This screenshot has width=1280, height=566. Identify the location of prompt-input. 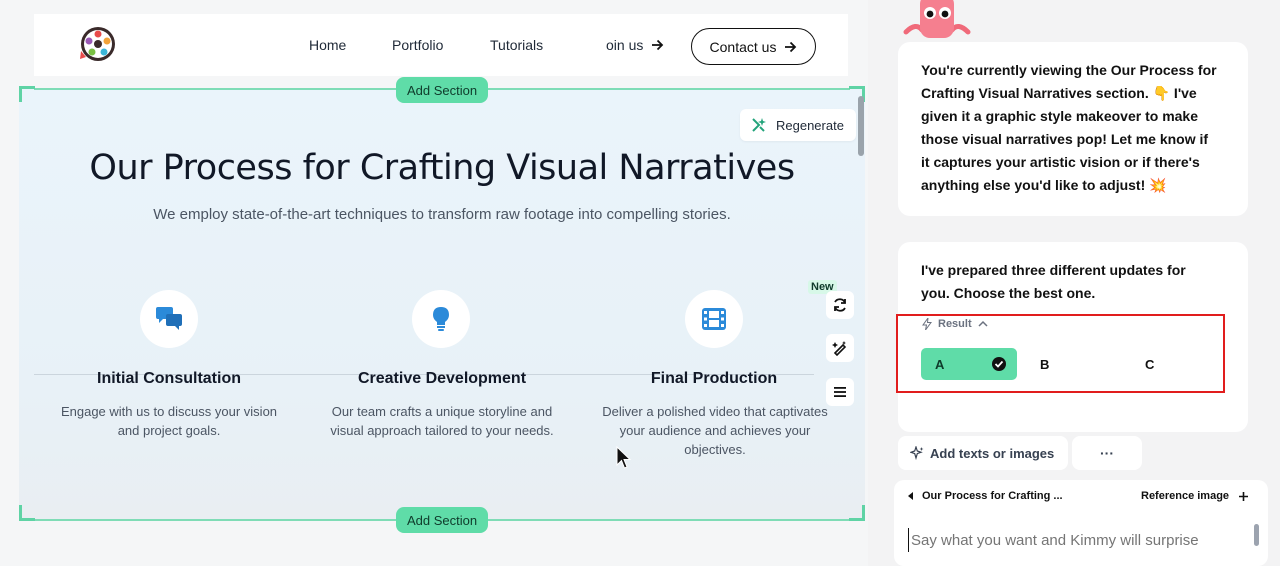
(1073, 540).